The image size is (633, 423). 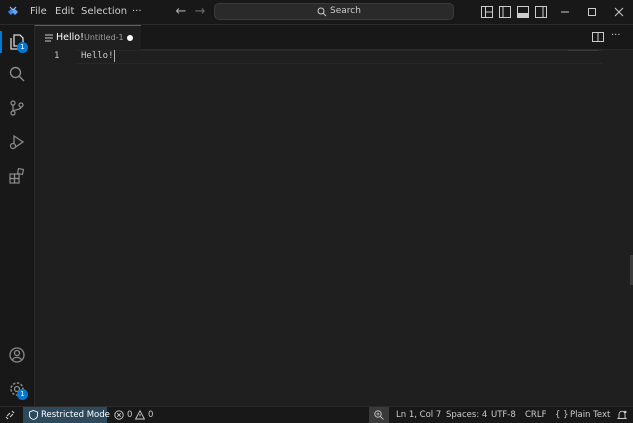 I want to click on current-line-highlight, so click(x=339, y=57).